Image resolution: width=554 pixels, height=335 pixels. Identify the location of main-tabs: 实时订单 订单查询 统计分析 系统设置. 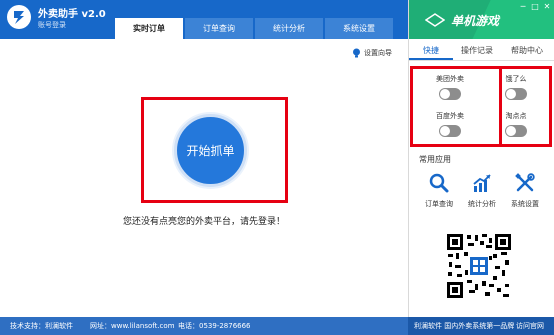
(255, 28).